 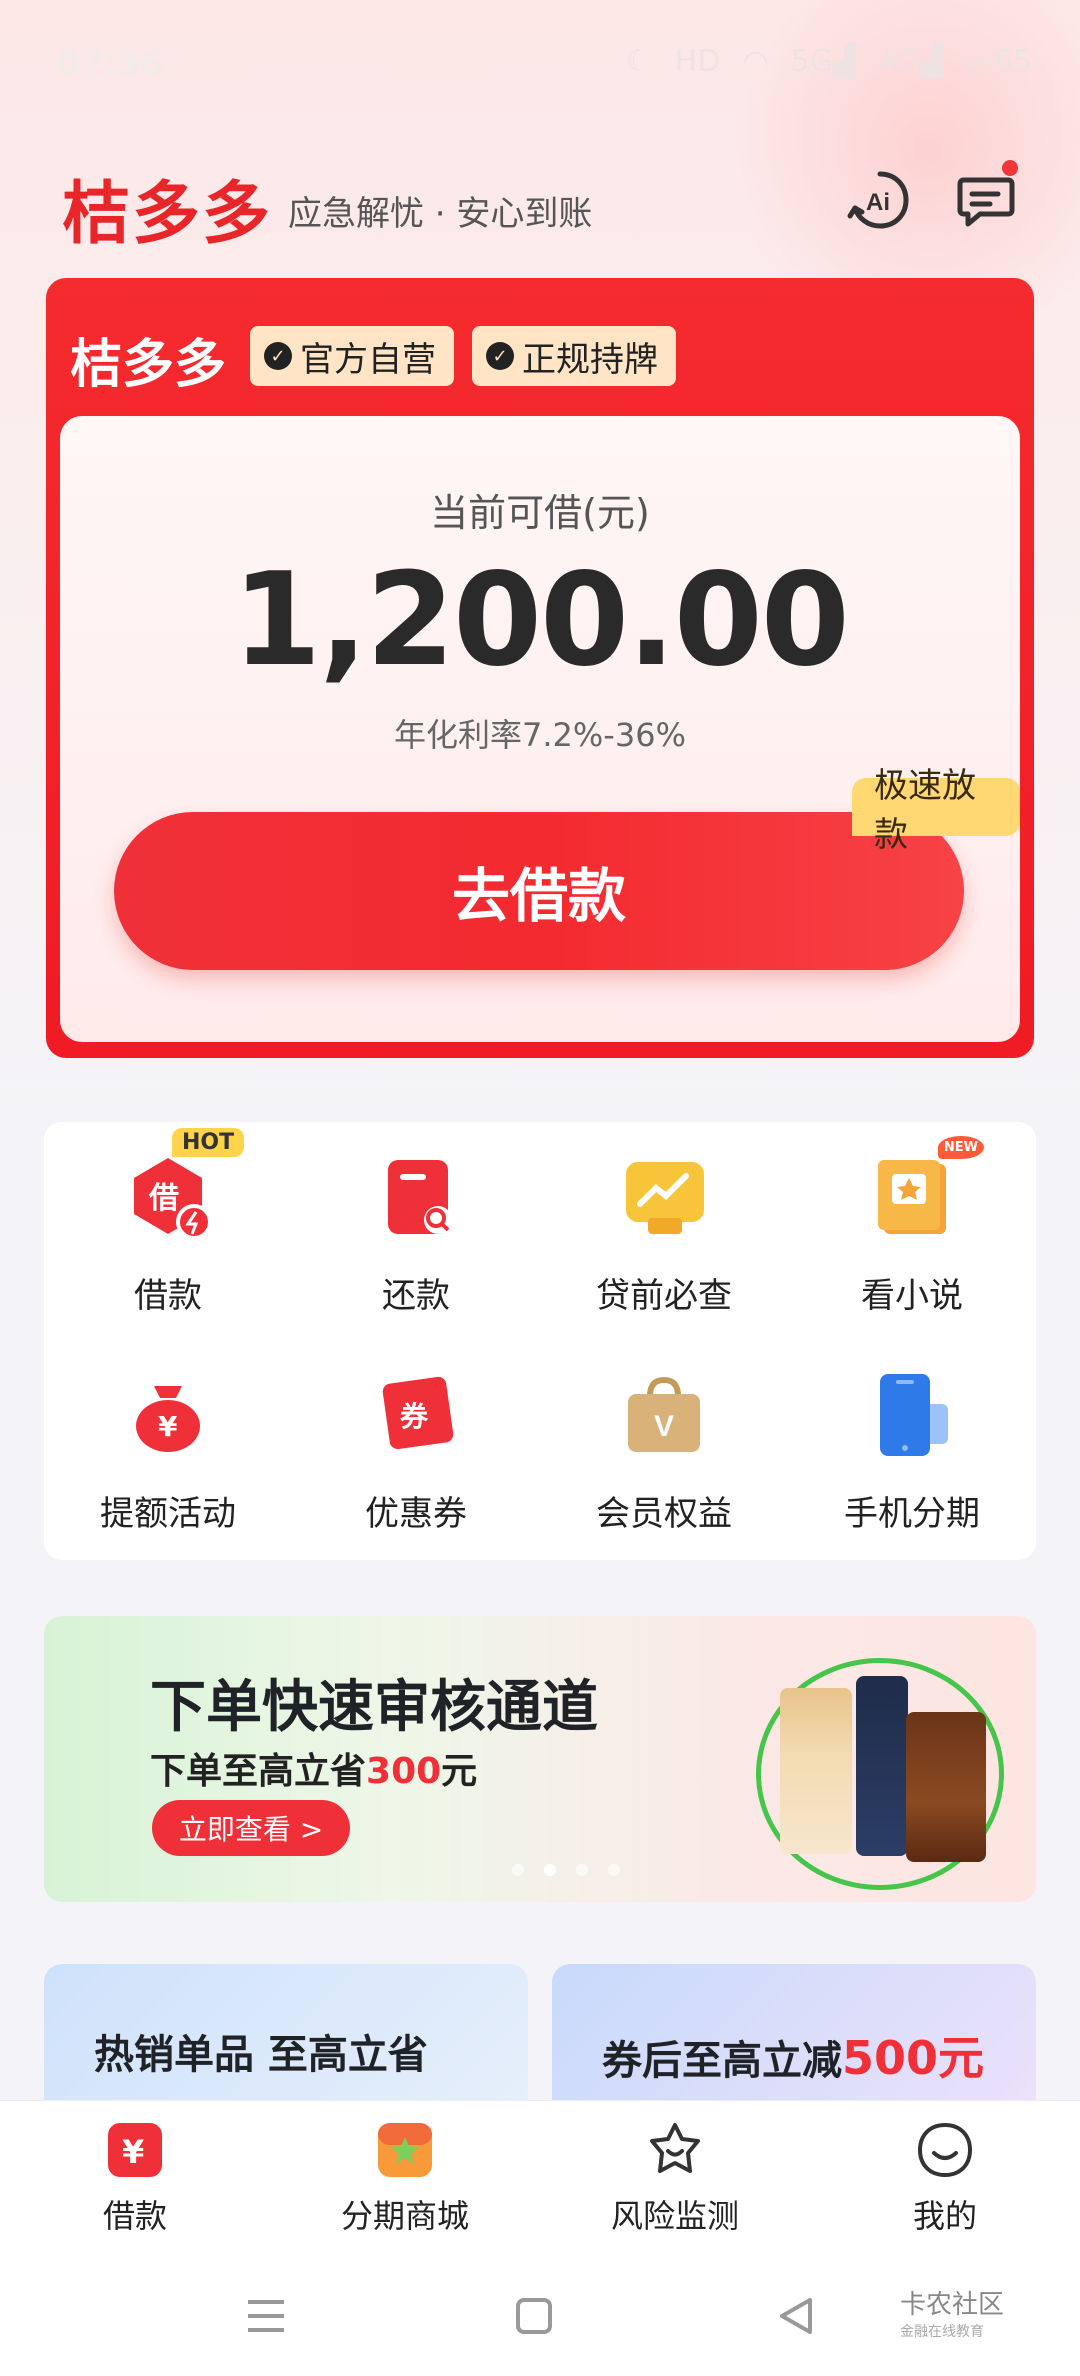 I want to click on banner-pagination, so click(x=566, y=1870).